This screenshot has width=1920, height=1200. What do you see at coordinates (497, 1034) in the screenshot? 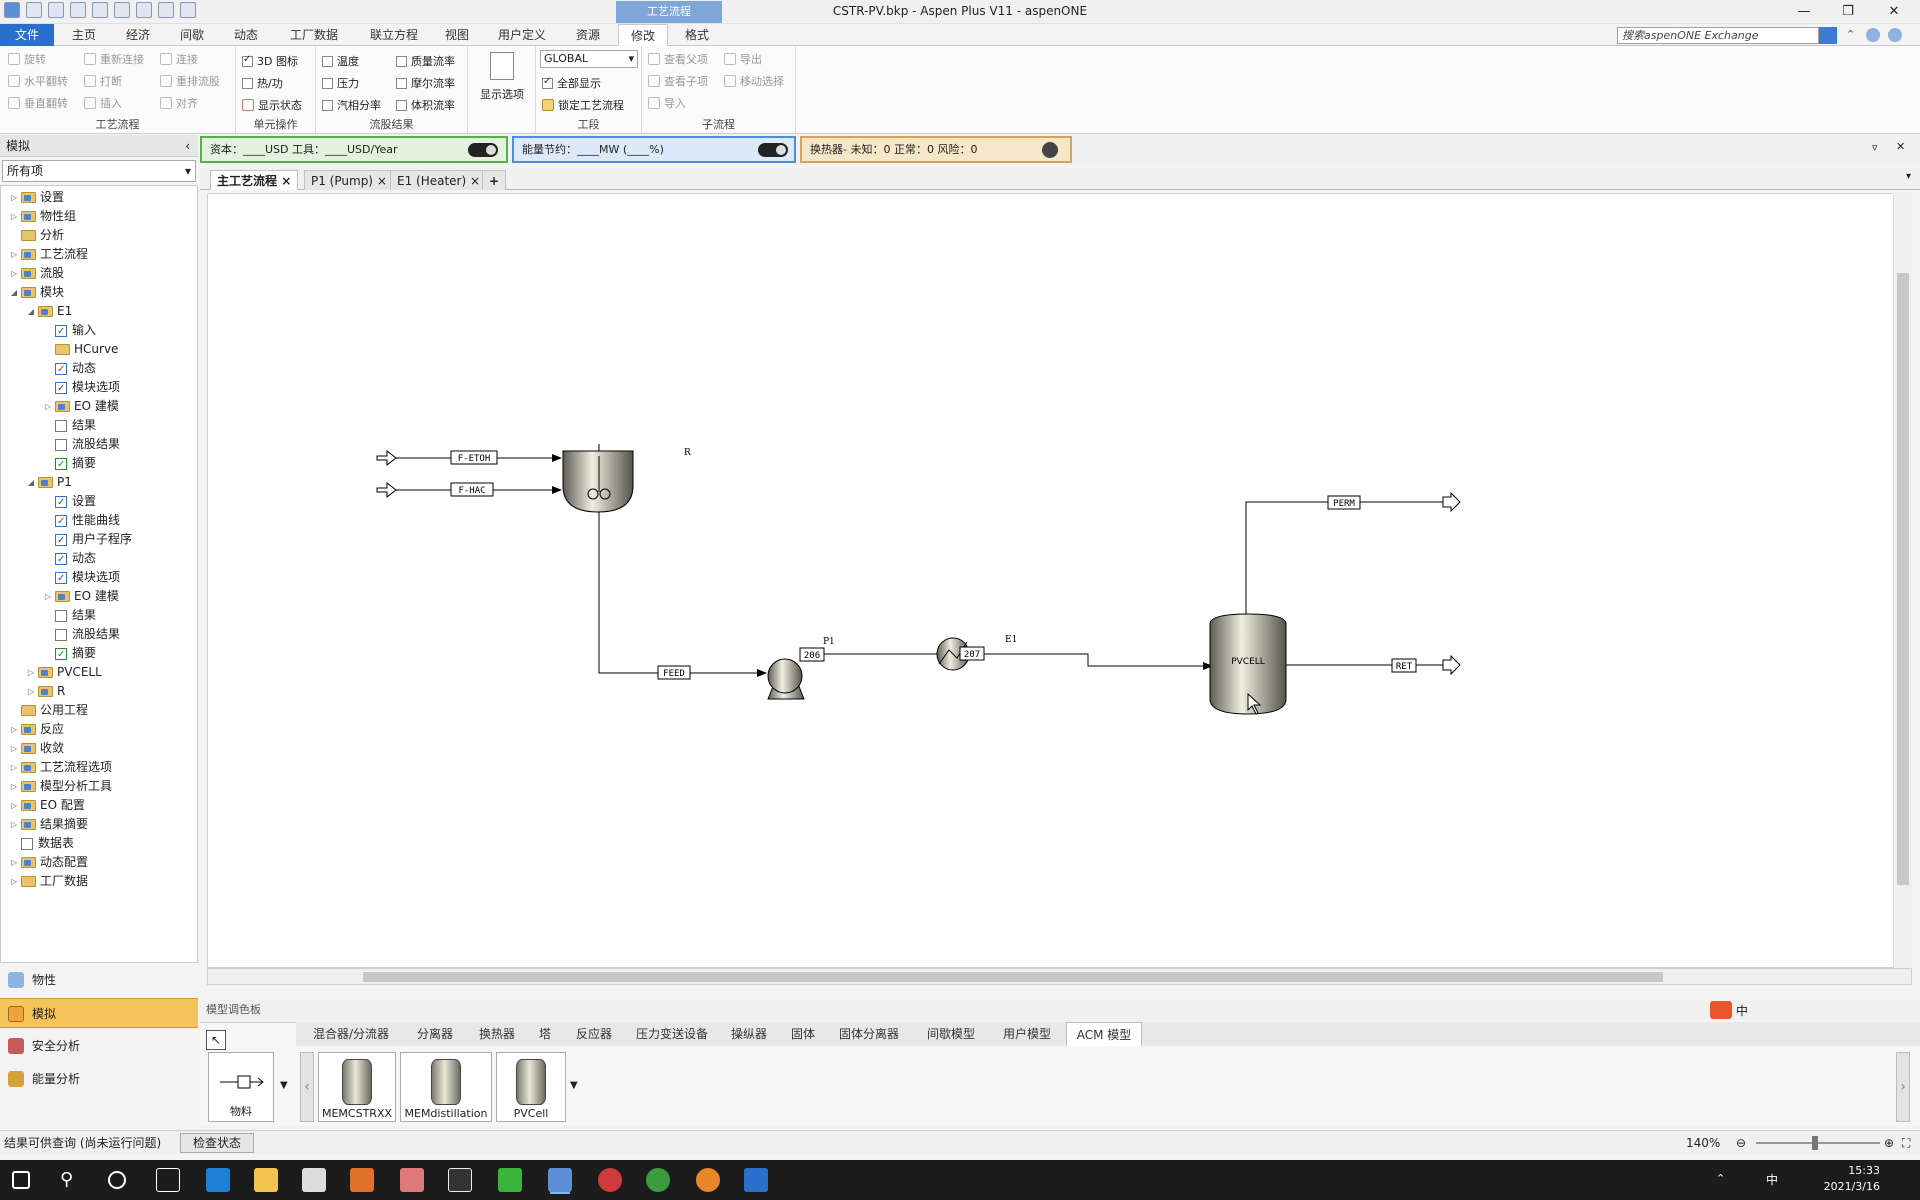
I see `palette-tab: 换热器` at bounding box center [497, 1034].